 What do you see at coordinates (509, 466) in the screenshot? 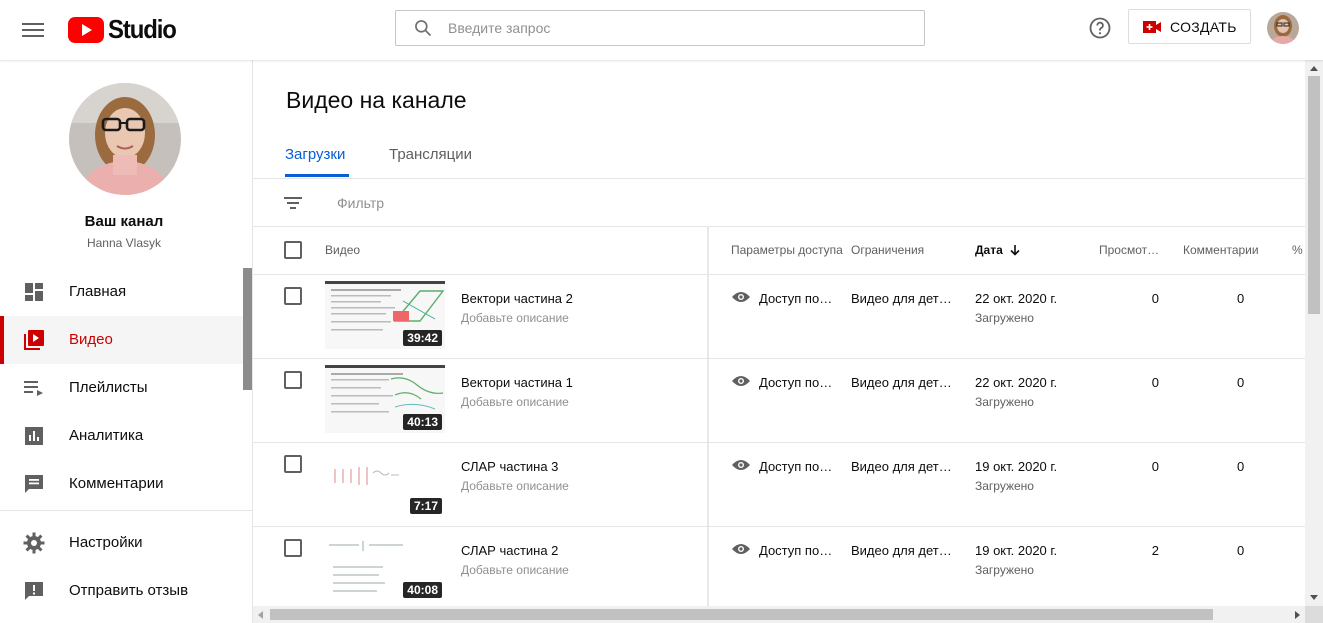
I see `video-title: СЛАР частина 3` at bounding box center [509, 466].